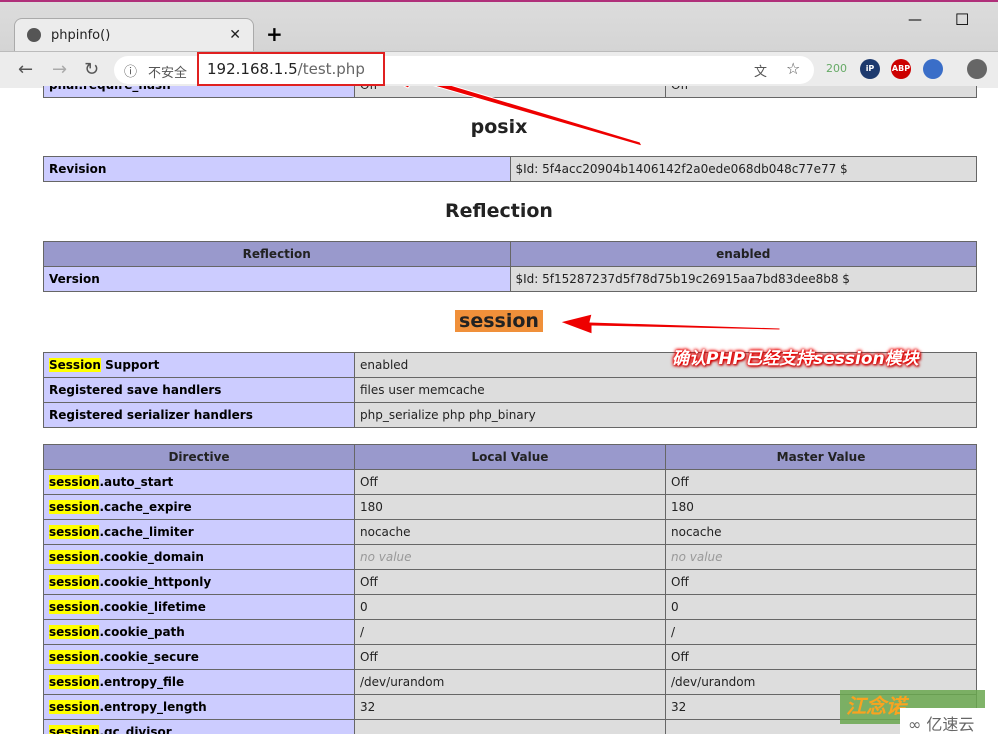 The image size is (998, 734). I want to click on maximize-button: ☐, so click(962, 19).